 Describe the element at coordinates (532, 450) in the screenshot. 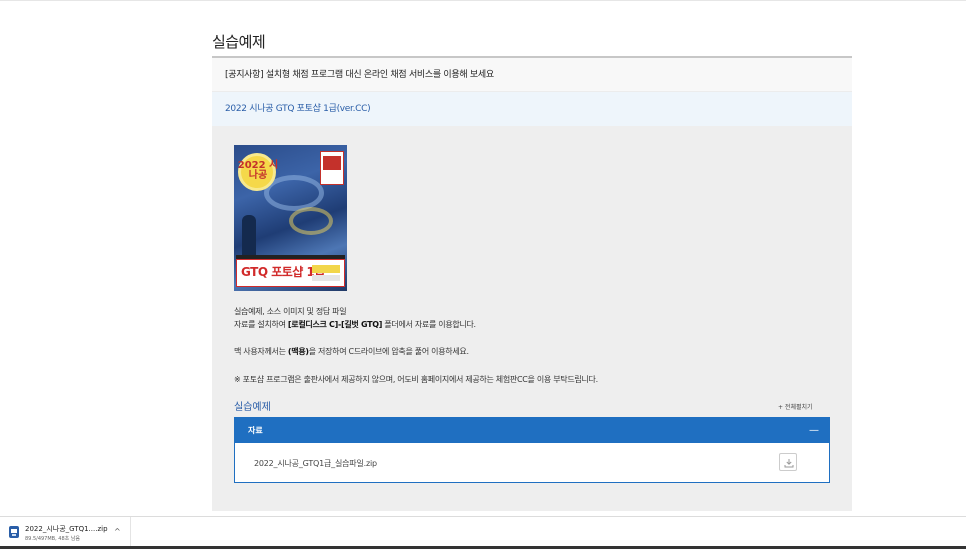

I see `file-section: 자료 — 2022_시나공_GTQ1급_실습파일.zip` at that location.